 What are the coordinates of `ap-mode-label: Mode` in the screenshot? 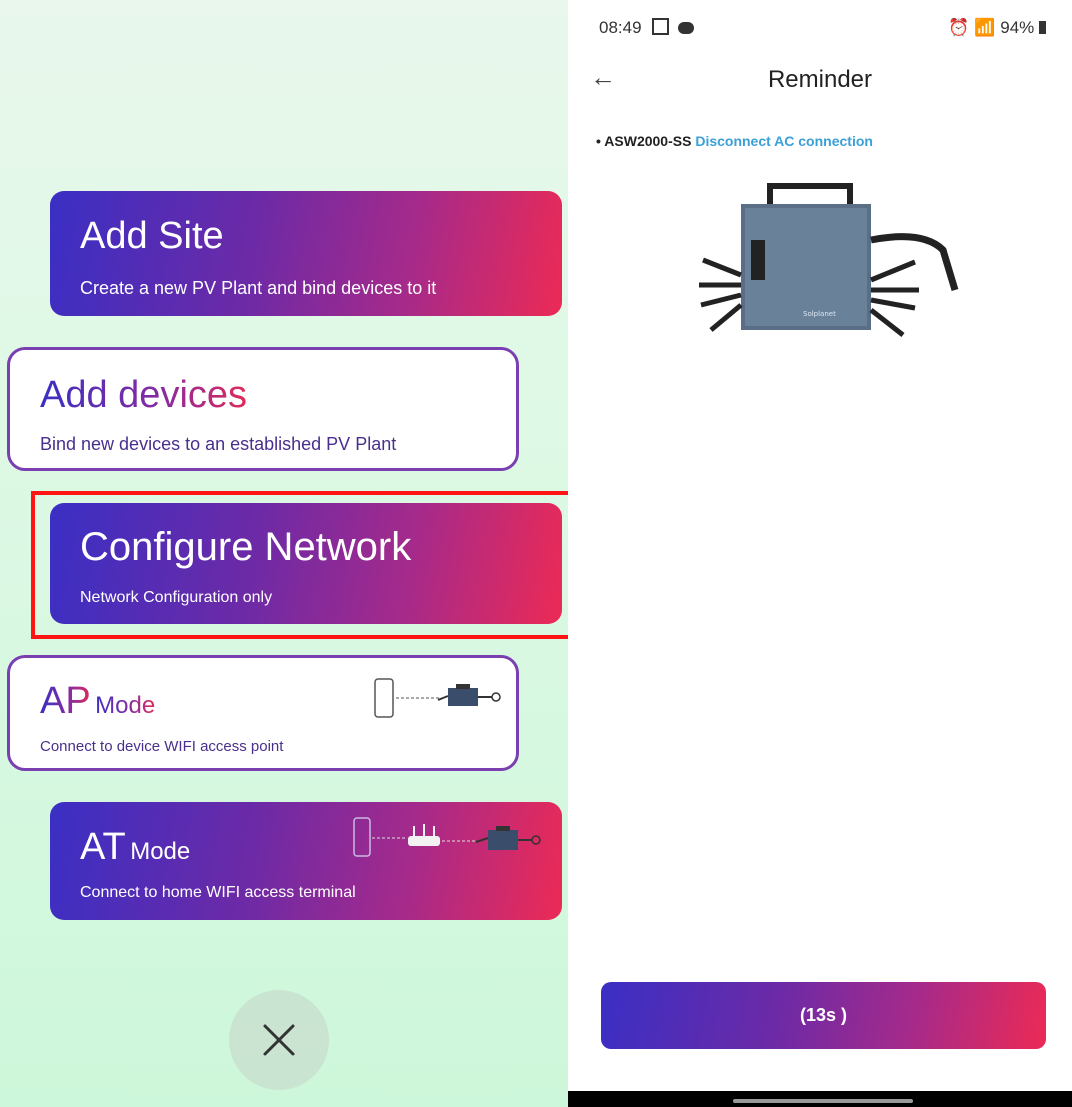 It's located at (125, 705).